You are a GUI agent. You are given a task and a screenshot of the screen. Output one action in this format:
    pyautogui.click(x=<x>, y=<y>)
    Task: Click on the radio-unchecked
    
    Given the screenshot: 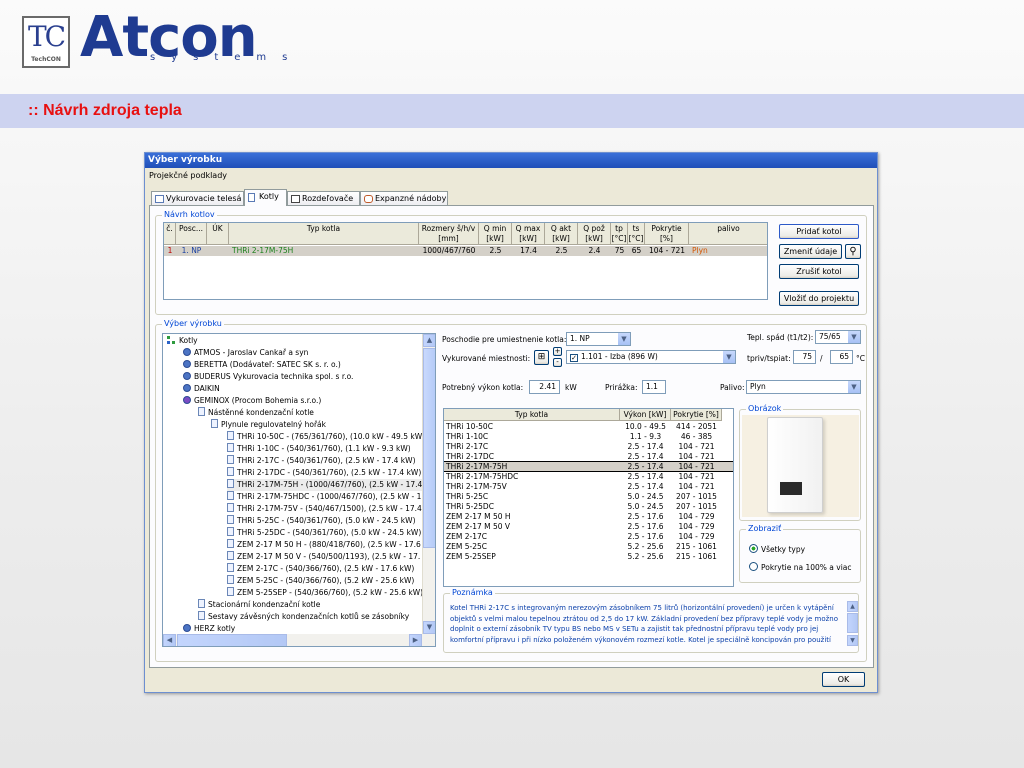 What is the action you would take?
    pyautogui.click(x=753, y=566)
    